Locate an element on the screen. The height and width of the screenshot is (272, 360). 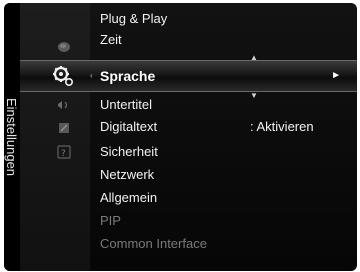
submenu-arrow-icon: ► is located at coordinates (336, 76).